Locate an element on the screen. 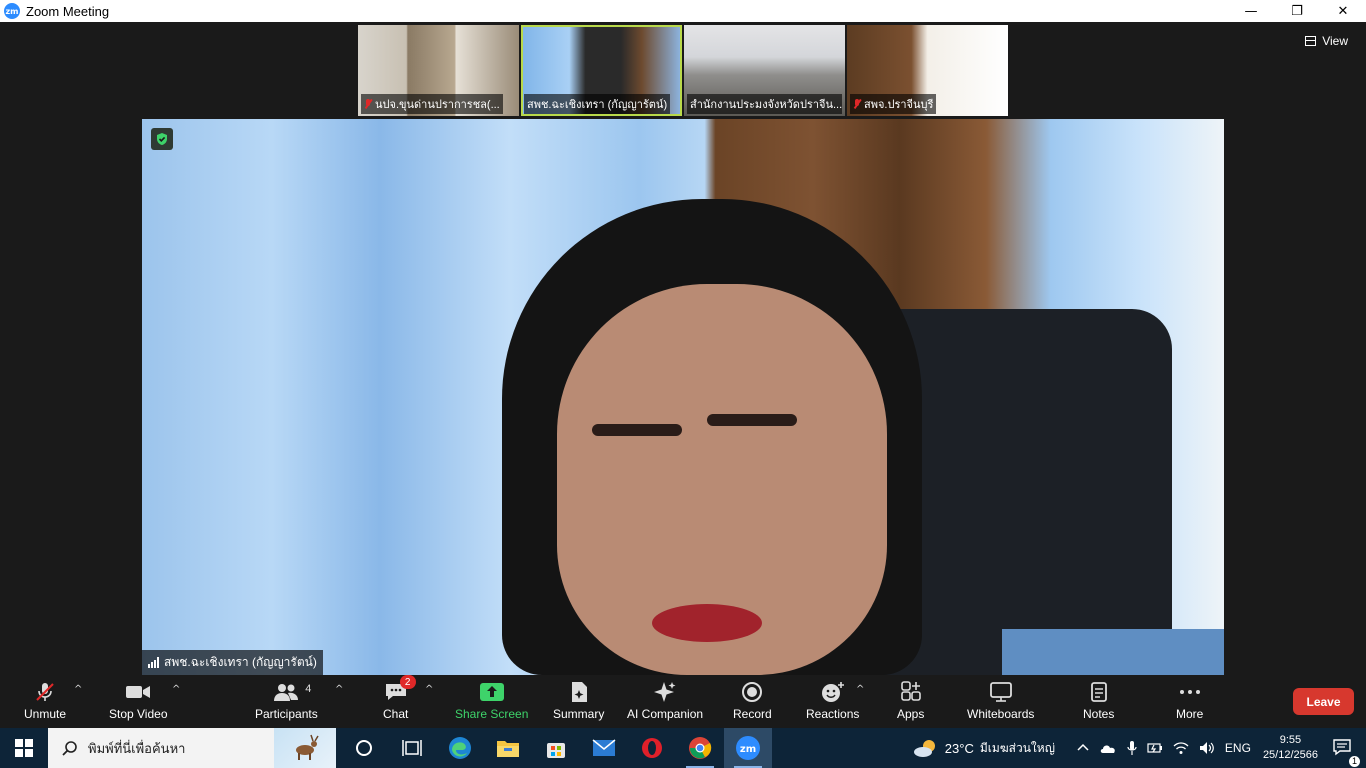 The width and height of the screenshot is (1366, 768). clock-time: 9:55 is located at coordinates (1290, 740).